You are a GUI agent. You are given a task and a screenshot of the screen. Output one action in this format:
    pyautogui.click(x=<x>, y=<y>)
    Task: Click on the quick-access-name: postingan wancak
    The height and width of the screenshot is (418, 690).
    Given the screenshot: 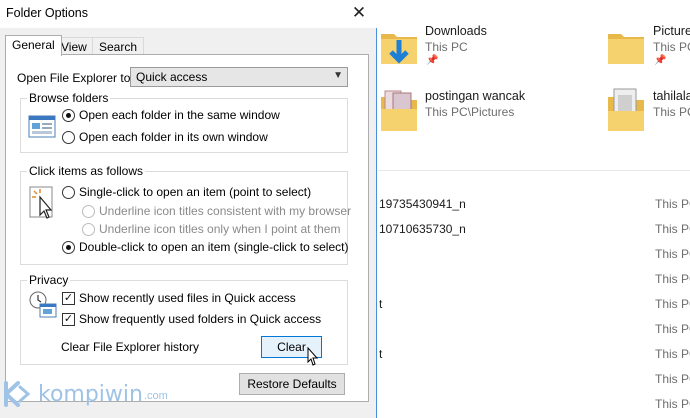 What is the action you would take?
    pyautogui.click(x=475, y=96)
    